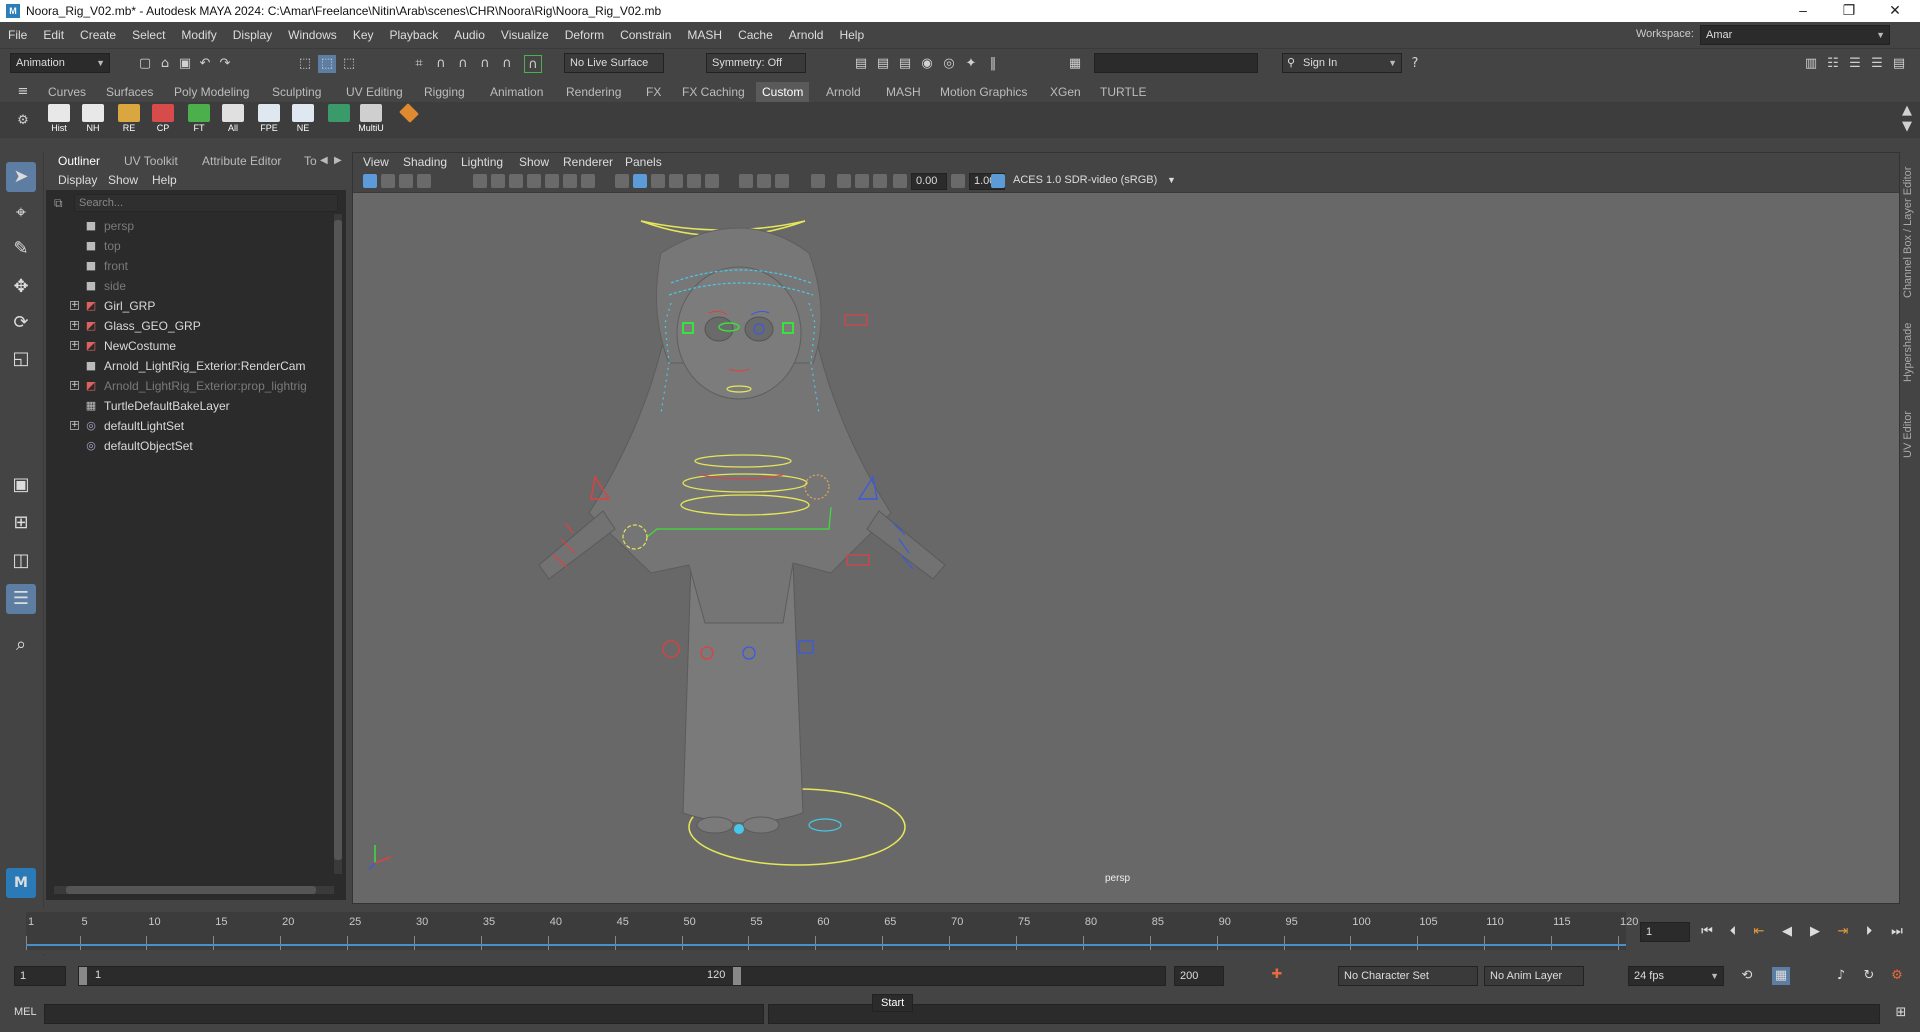 The image size is (1920, 1032). What do you see at coordinates (60, 63) in the screenshot?
I see `menuset-dropdown: Animation ▼` at bounding box center [60, 63].